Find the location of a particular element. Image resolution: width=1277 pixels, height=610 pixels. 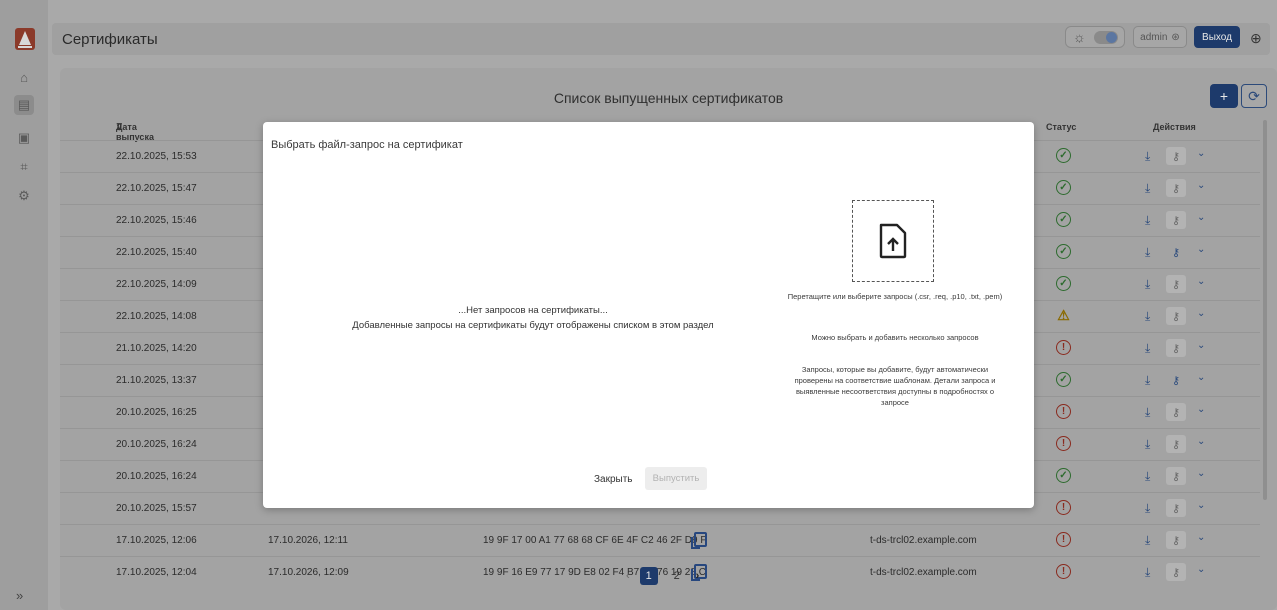

certificate-request-icon: ▣ is located at coordinates (24, 138).